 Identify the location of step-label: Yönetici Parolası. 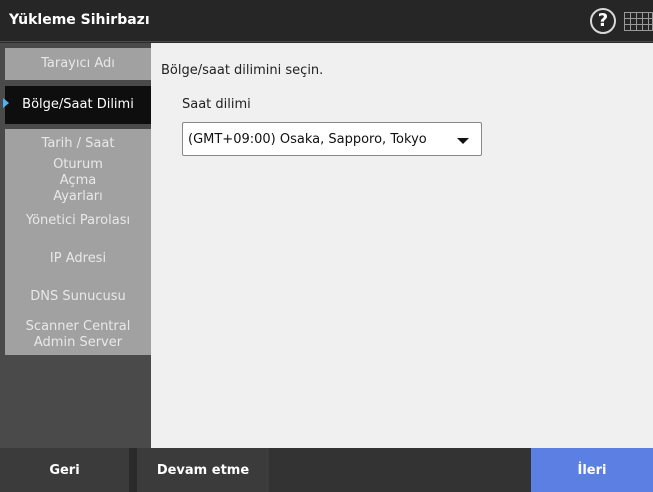
(78, 220).